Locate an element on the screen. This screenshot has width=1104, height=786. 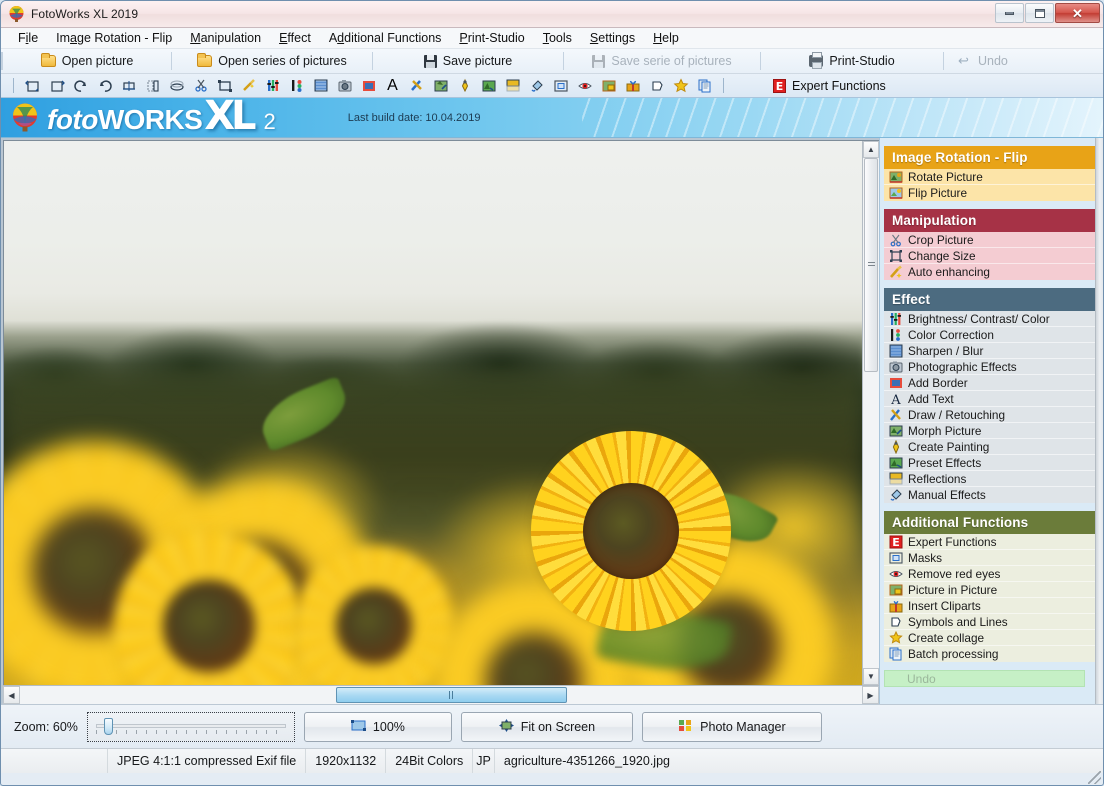
sharpen-blur-icon is located at coordinates (320, 85).